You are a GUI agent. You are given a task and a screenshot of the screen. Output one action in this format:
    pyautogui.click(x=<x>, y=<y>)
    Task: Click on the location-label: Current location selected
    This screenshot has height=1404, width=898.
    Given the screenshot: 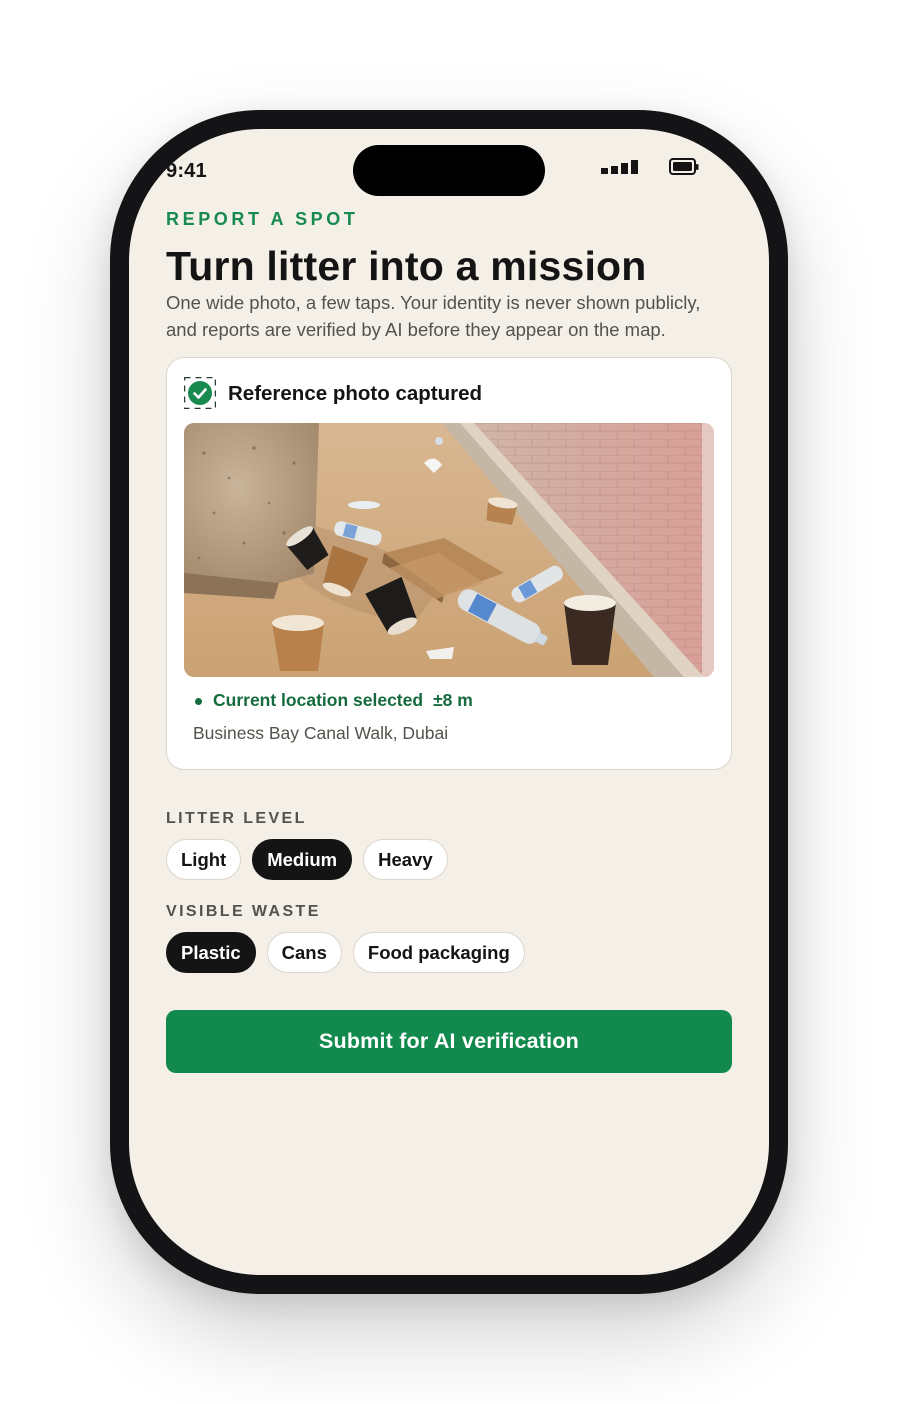 What is the action you would take?
    pyautogui.click(x=318, y=700)
    